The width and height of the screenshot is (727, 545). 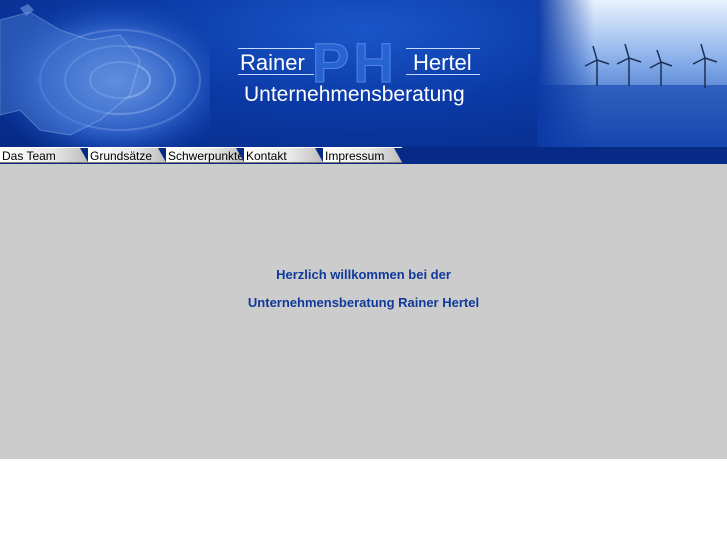 What do you see at coordinates (398, 156) in the screenshot?
I see `tab-notch` at bounding box center [398, 156].